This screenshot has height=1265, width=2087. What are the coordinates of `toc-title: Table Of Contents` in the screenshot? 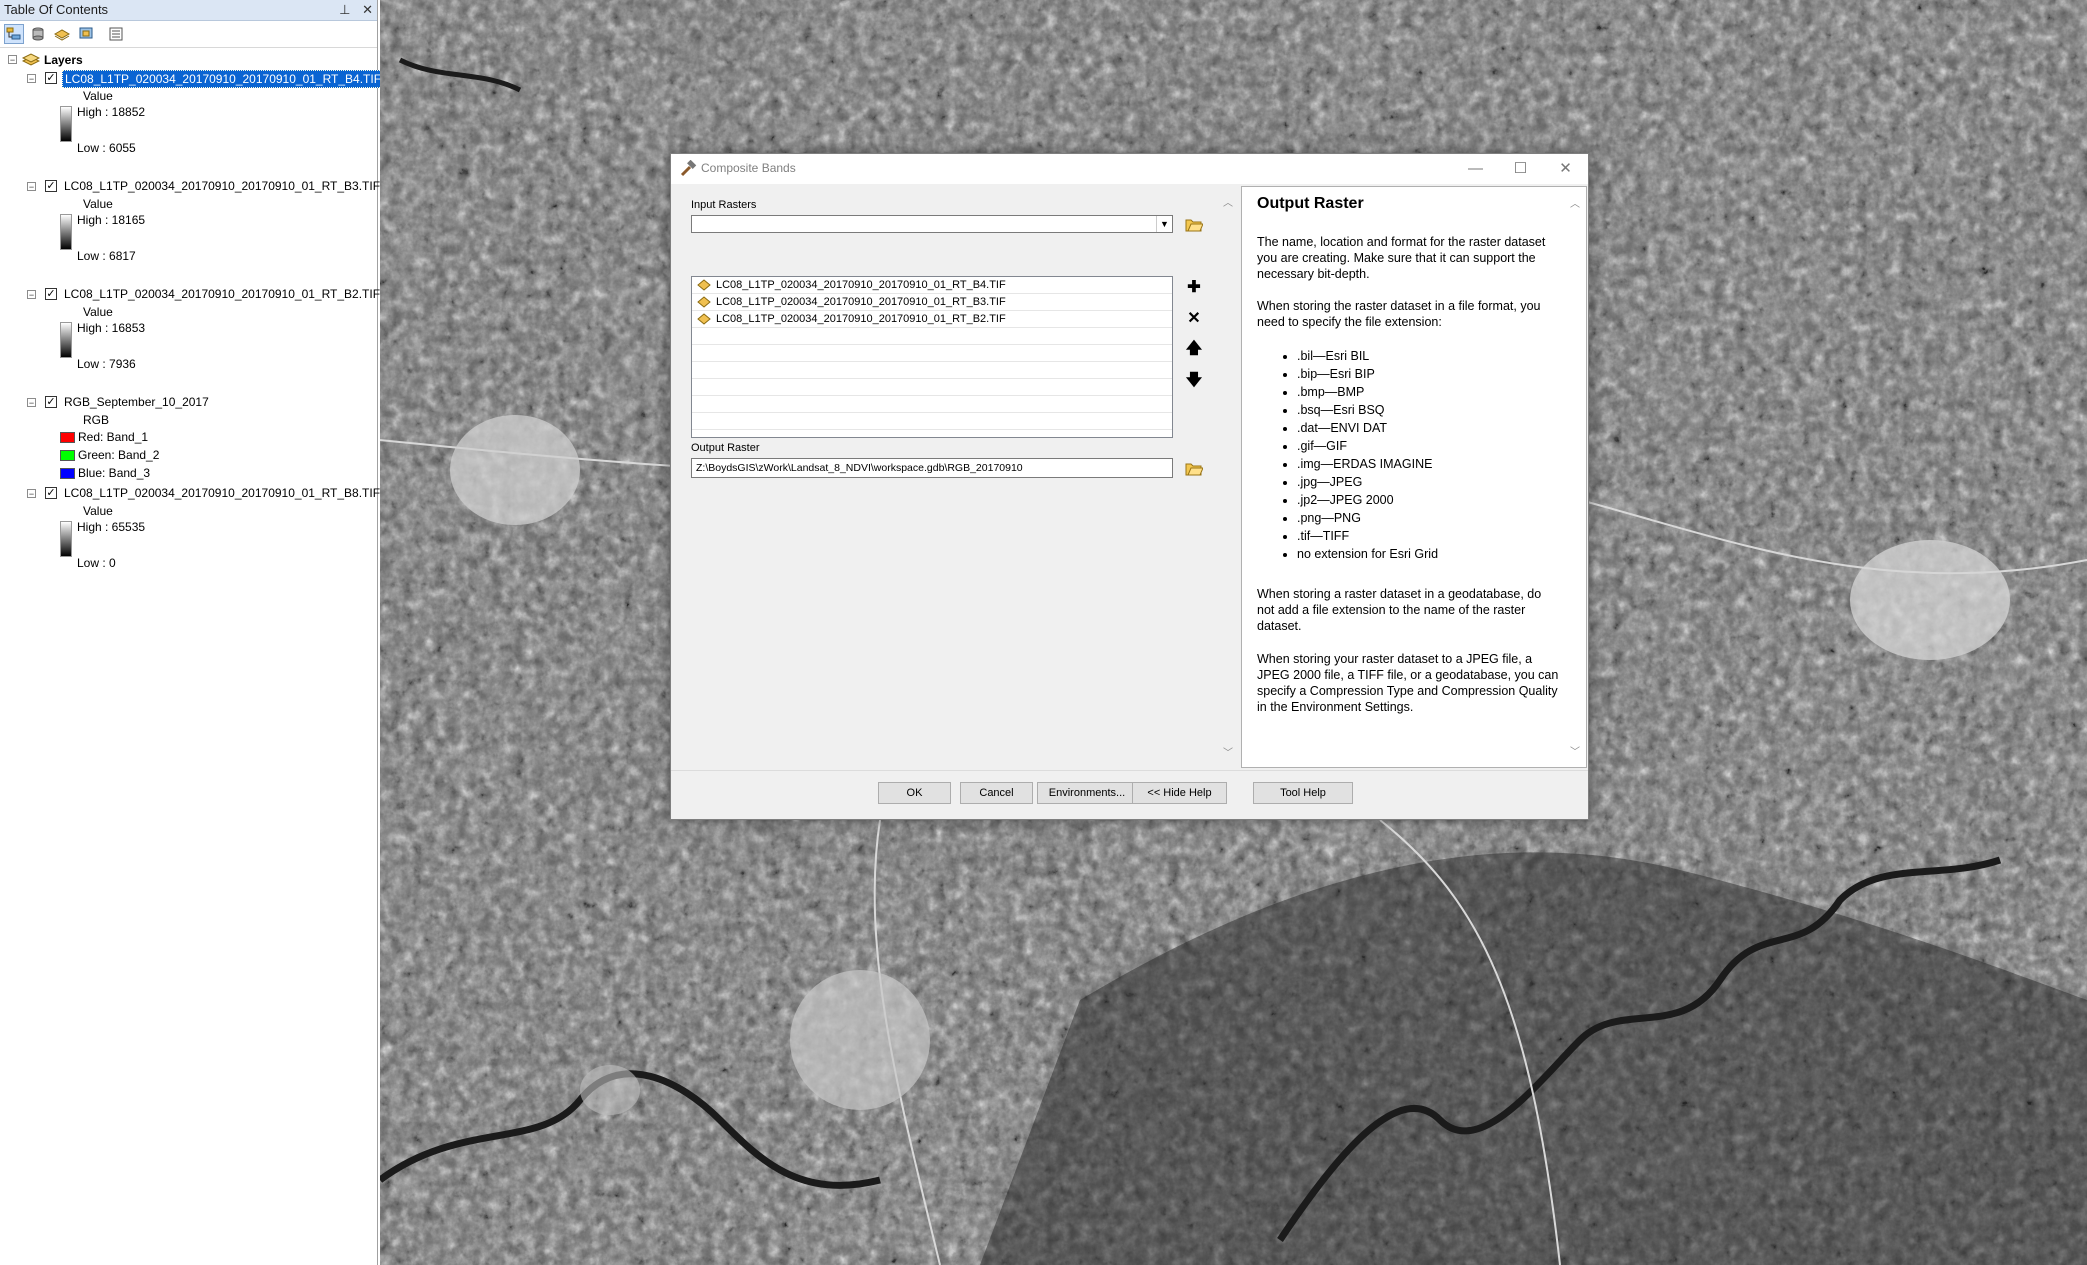 It's located at (56, 9).